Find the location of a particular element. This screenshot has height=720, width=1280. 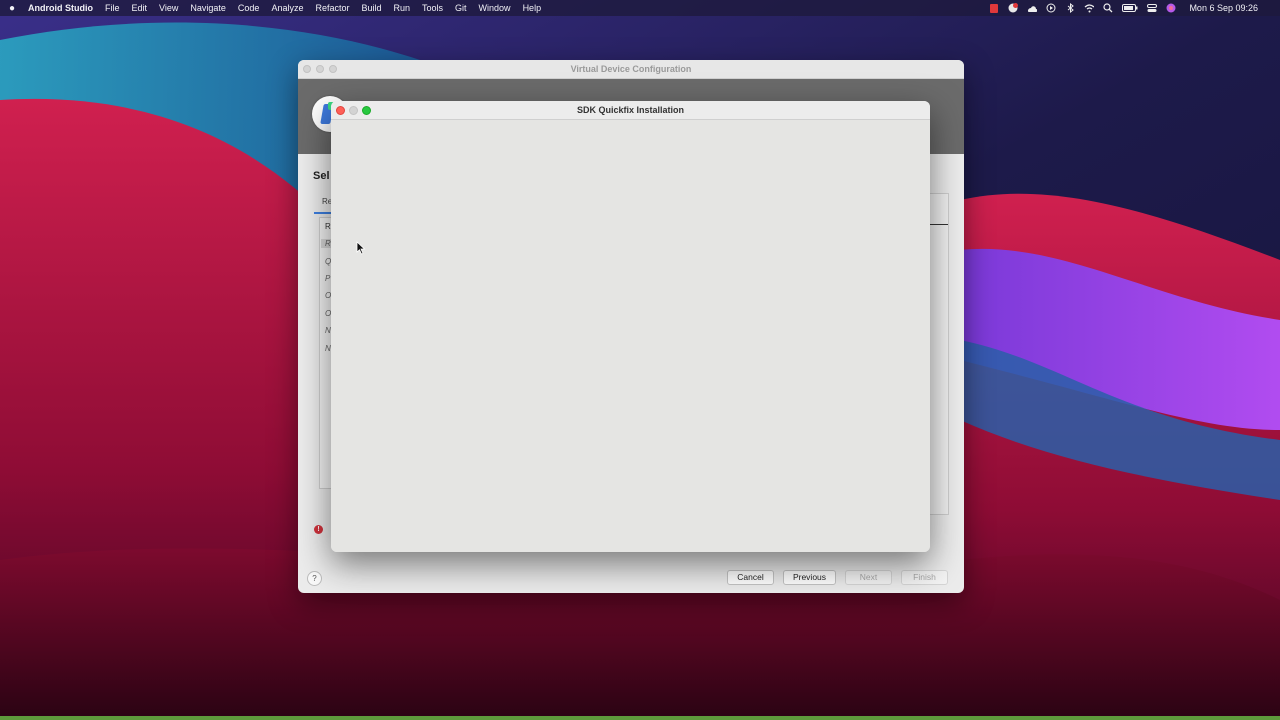

menu-run: Run is located at coordinates (402, 8).